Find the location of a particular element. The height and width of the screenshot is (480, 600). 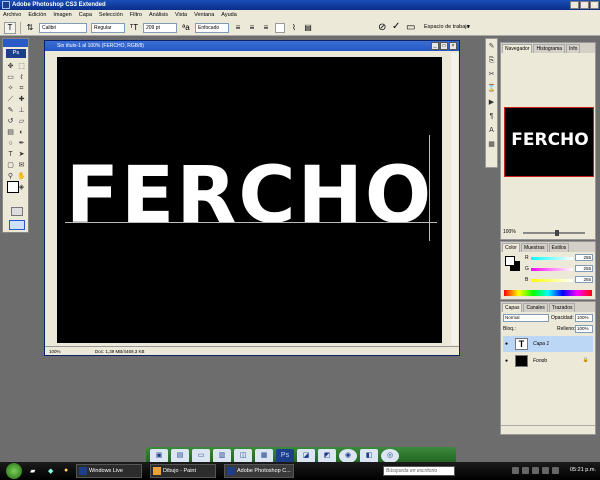

color-swatches is located at coordinates (17, 191).